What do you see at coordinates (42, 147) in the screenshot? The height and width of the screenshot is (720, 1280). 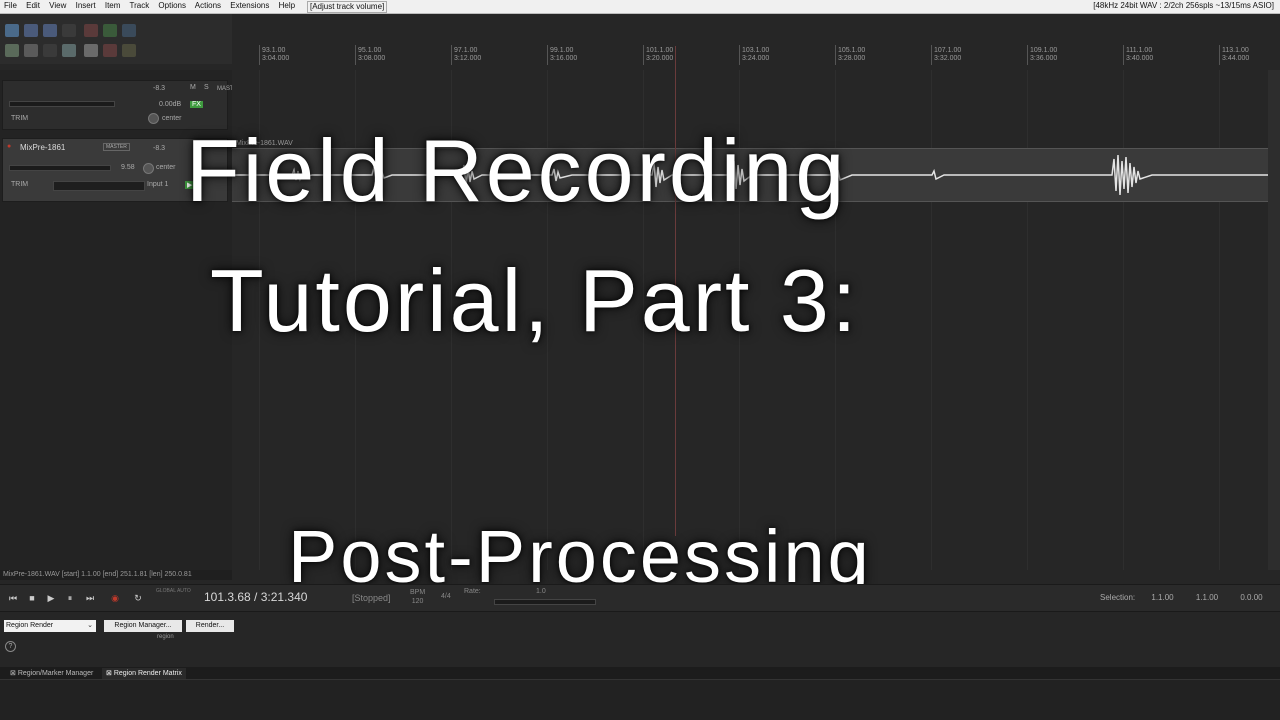 I see `track-name: MixPre-1861` at bounding box center [42, 147].